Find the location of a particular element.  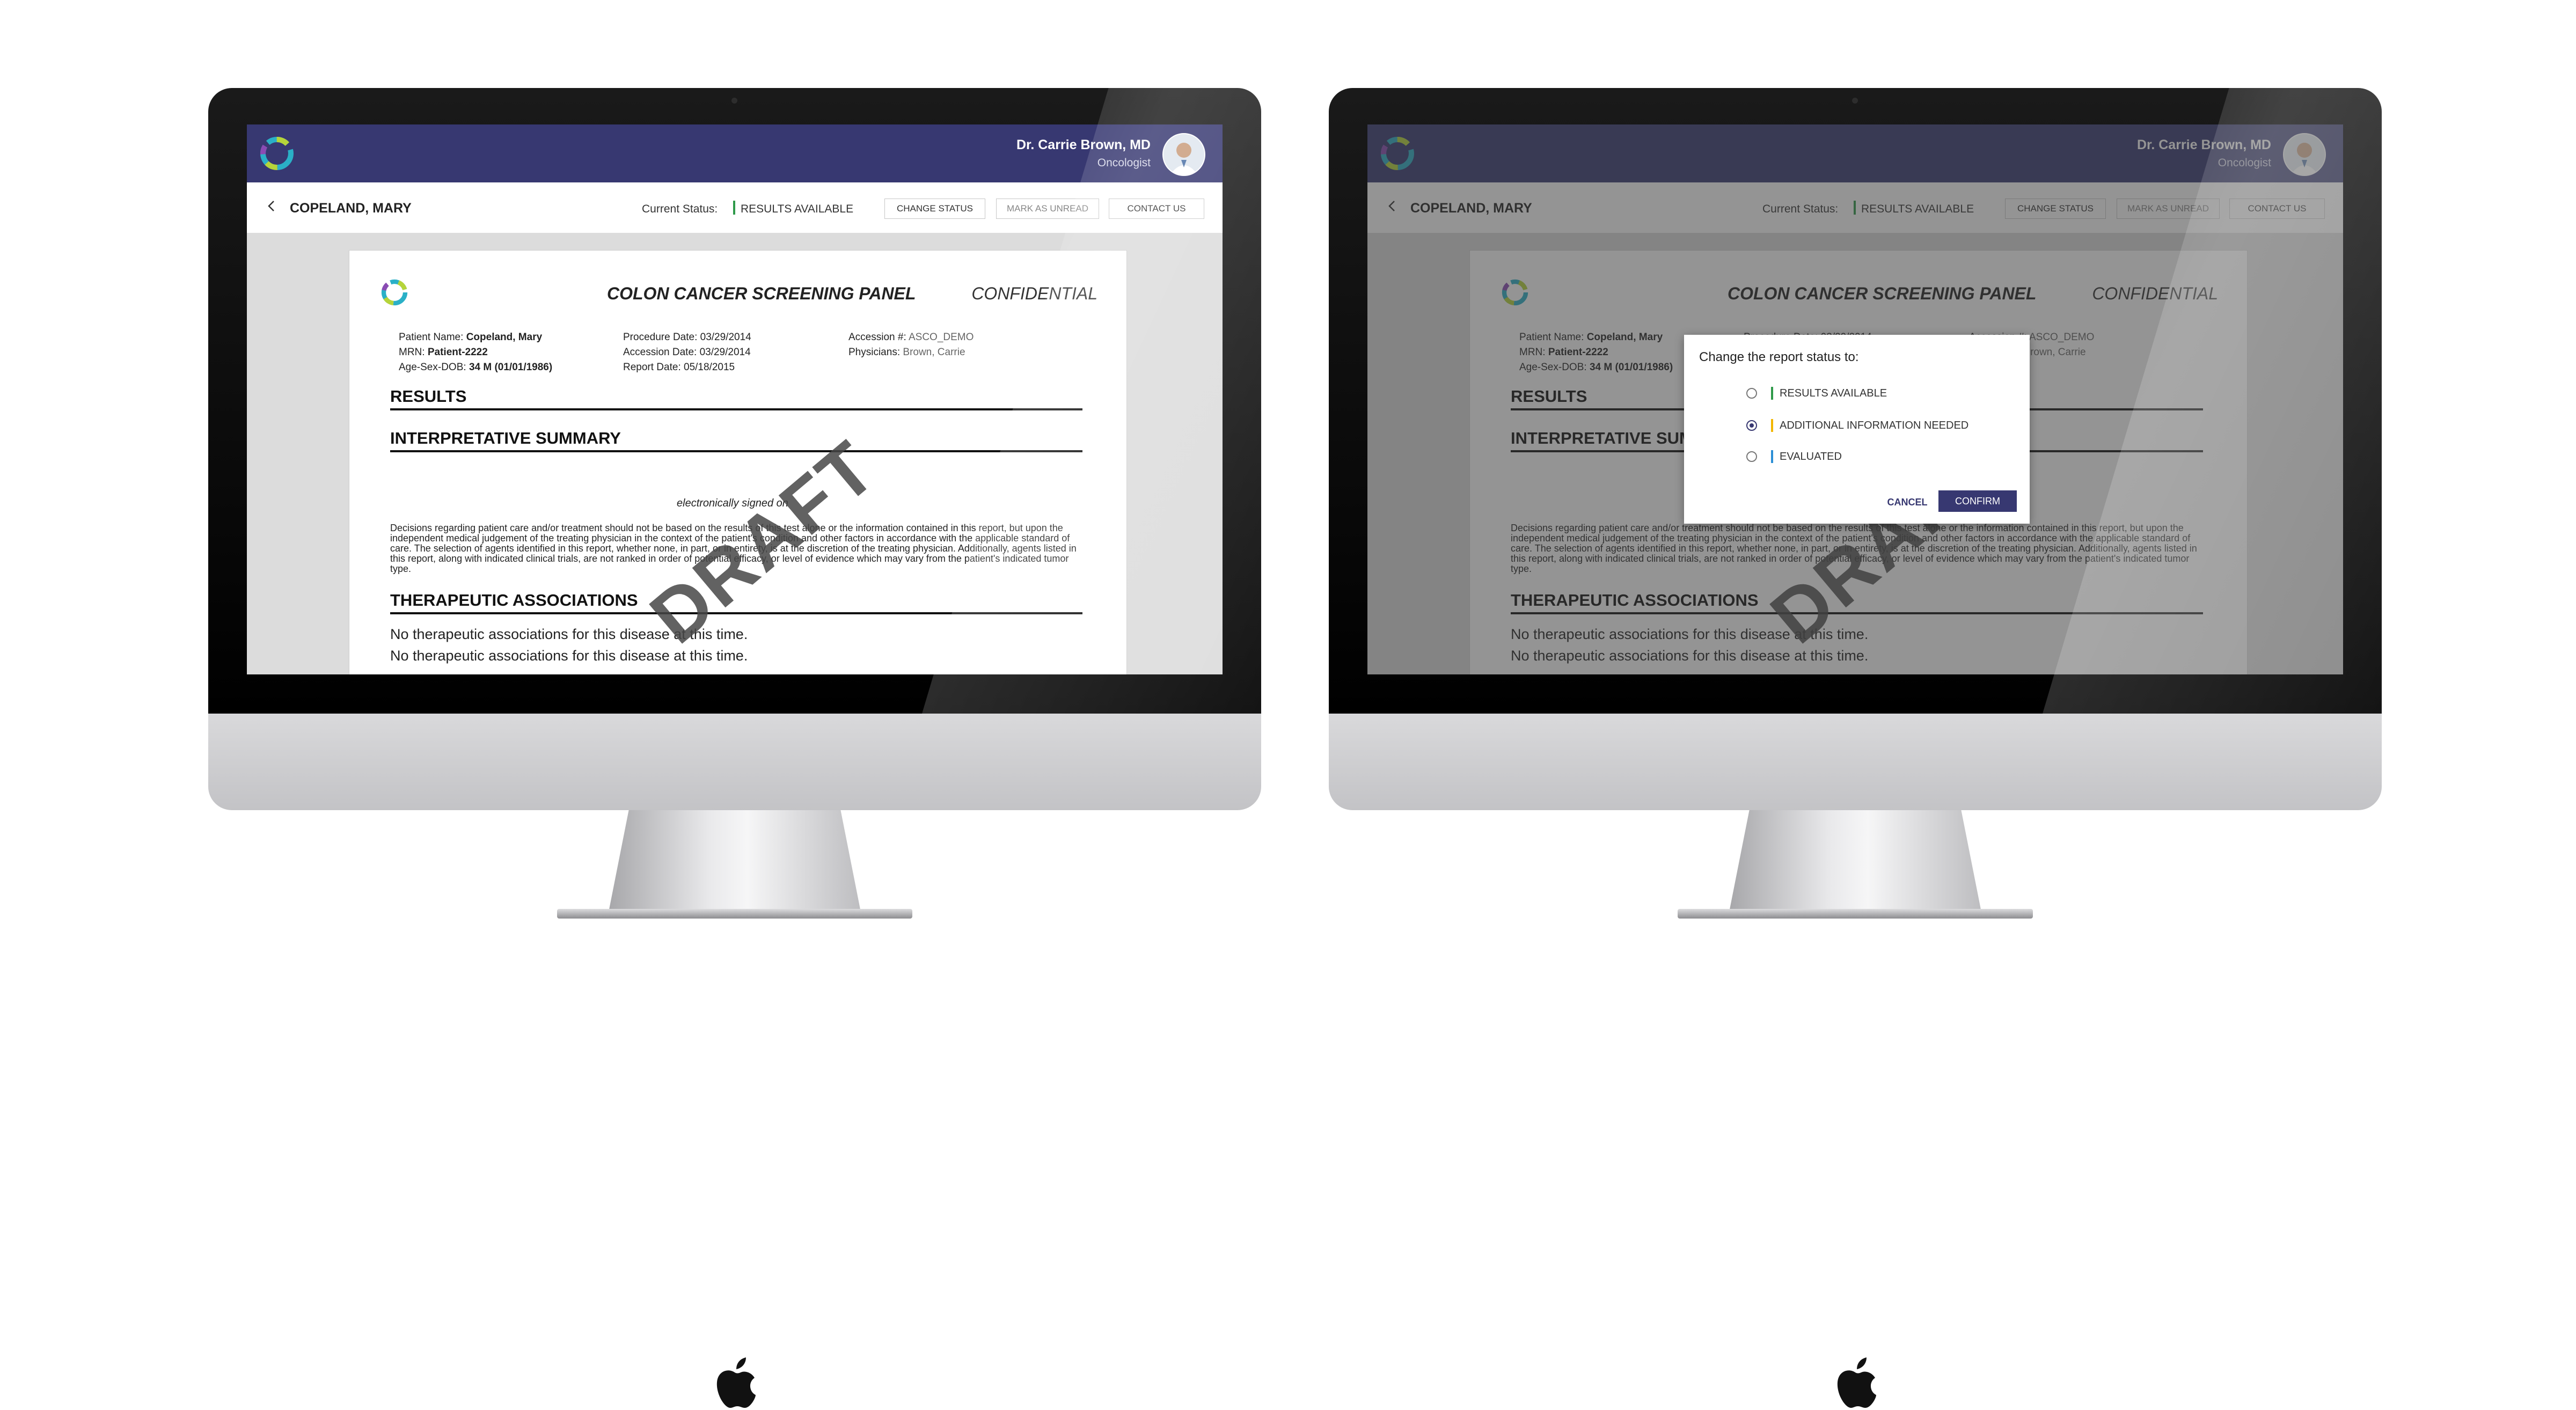

mrn: Patient-2222 is located at coordinates (457, 352).